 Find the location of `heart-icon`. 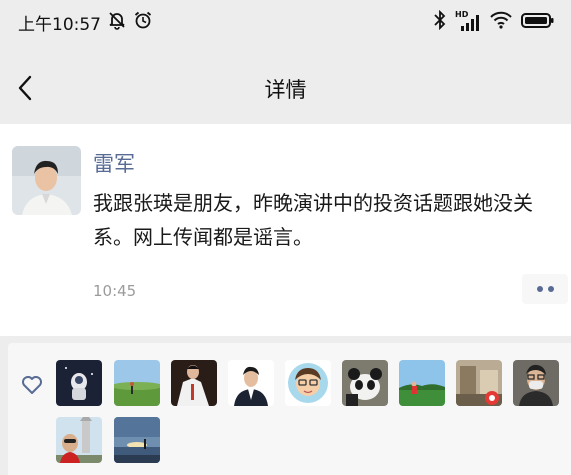

heart-icon is located at coordinates (32, 385).